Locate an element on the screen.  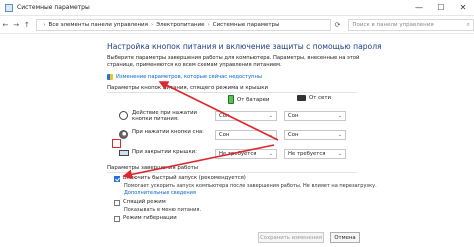
arrow-to-change-link is located at coordinates (218, 111).